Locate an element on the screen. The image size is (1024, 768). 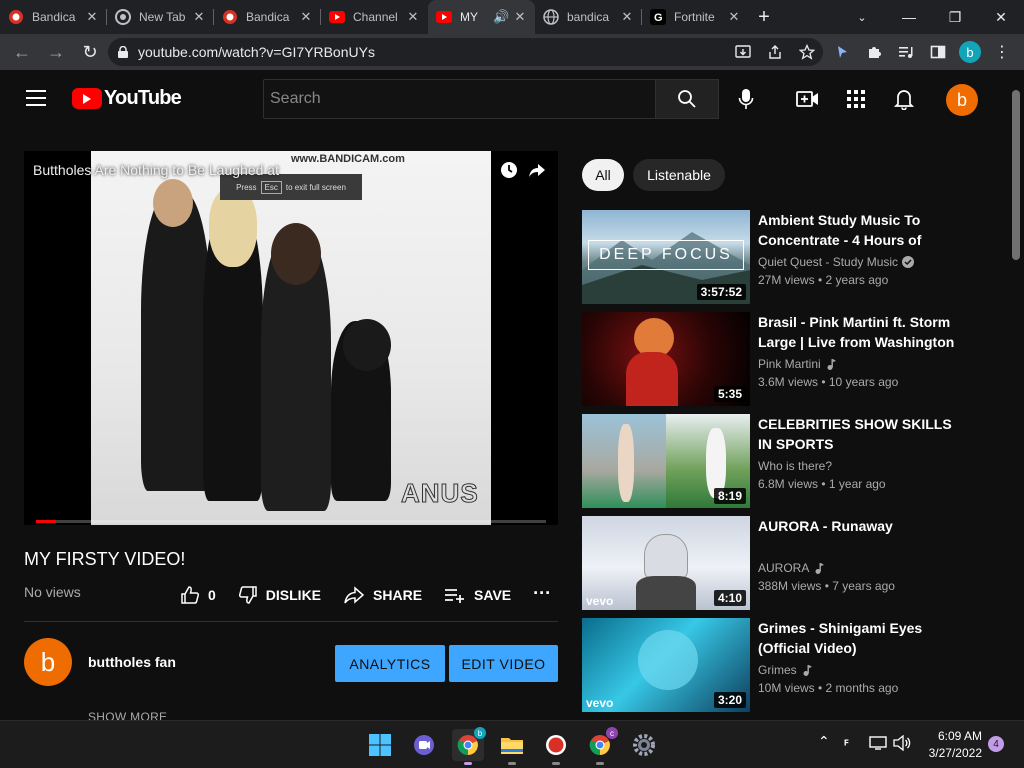
reload-icon: ↻ is located at coordinates (90, 52).